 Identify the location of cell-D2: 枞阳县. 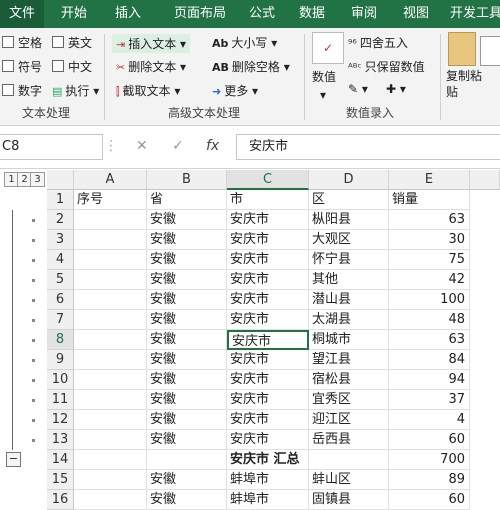
(349, 220).